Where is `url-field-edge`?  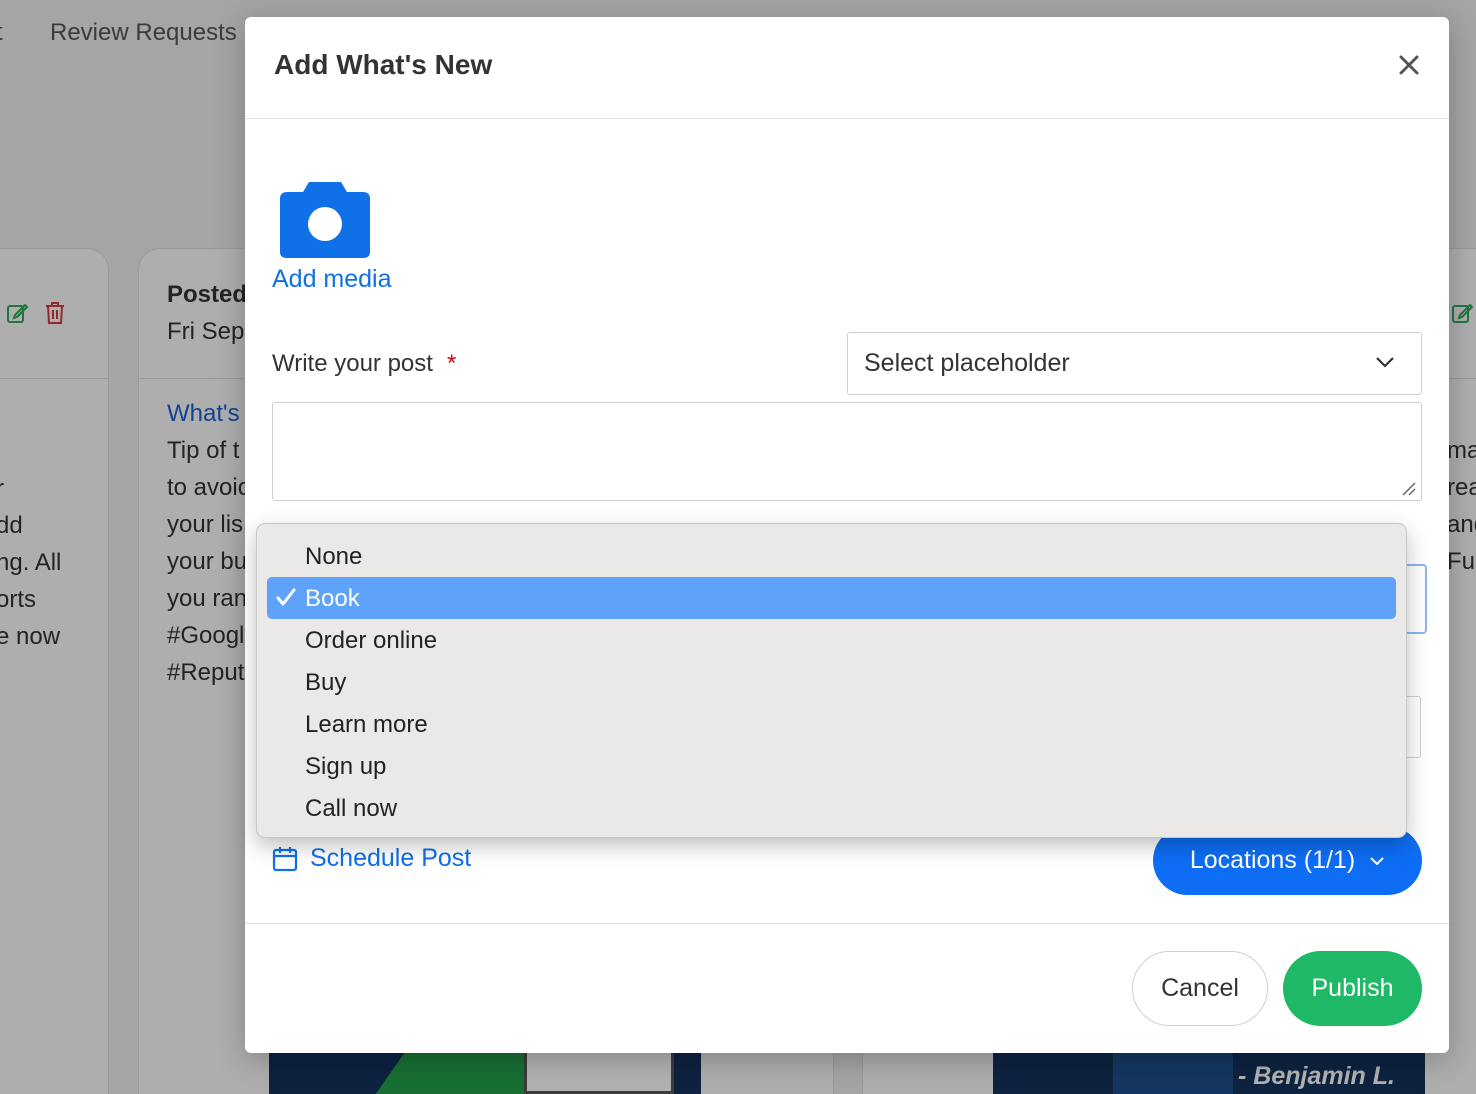
url-field-edge is located at coordinates (1413, 727).